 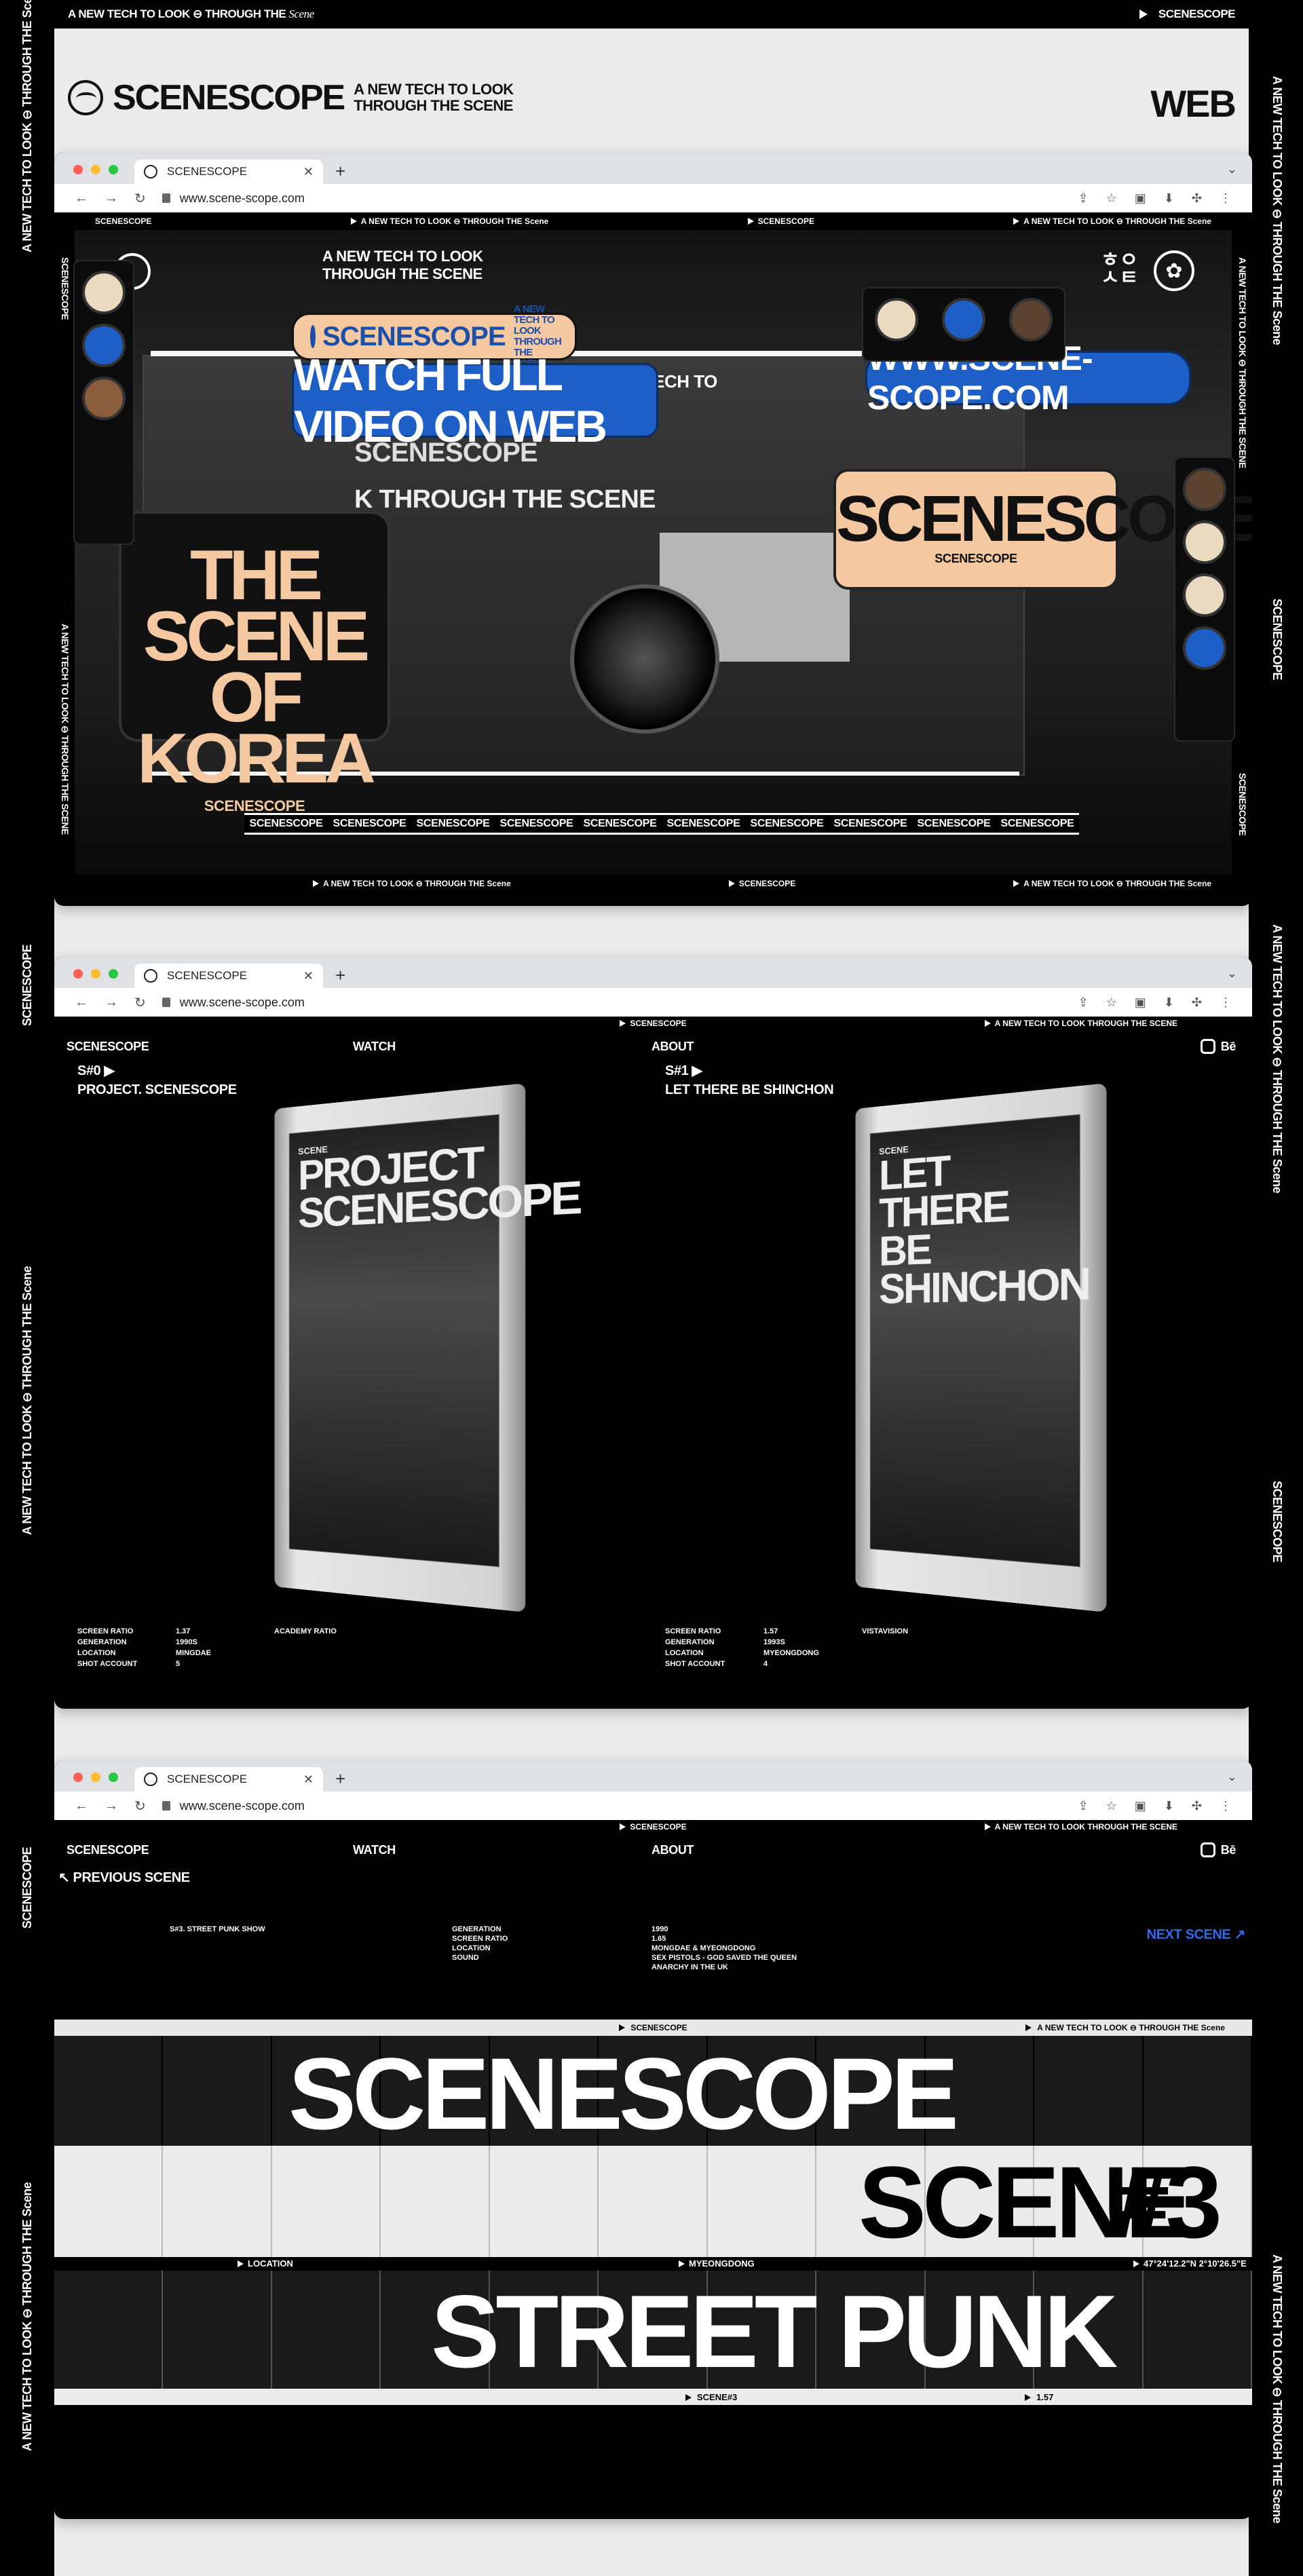 What do you see at coordinates (1277, 1059) in the screenshot?
I see `right-rail-tagline-2: A NEW TECH TO LOOK ⊖ THROUGH THE Scene` at bounding box center [1277, 1059].